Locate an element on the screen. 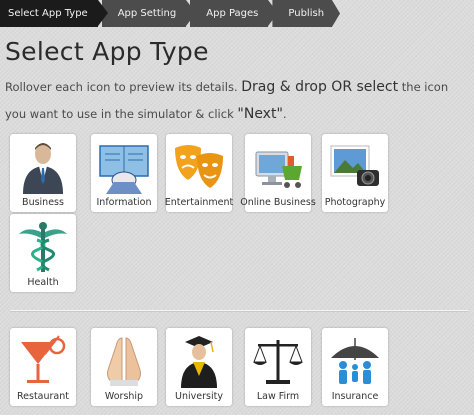 This screenshot has width=474, height=415. health-icon is located at coordinates (43, 247).